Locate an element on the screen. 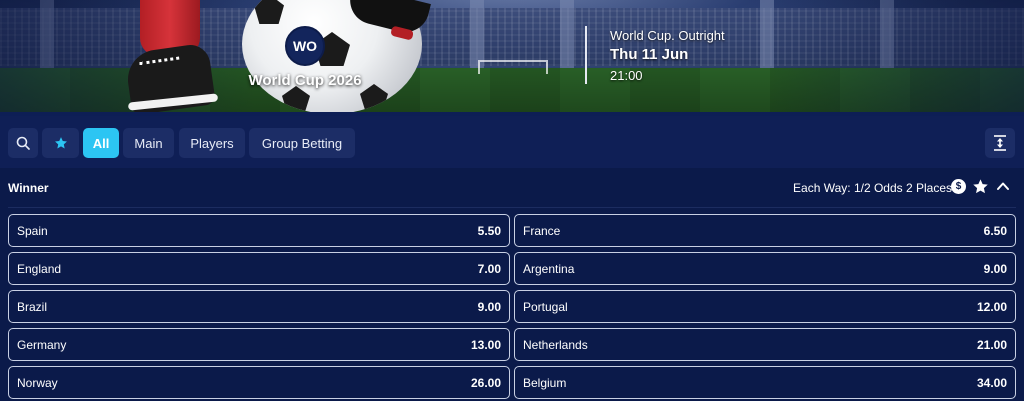 The image size is (1024, 401). event-time: 21:00 is located at coordinates (626, 75).